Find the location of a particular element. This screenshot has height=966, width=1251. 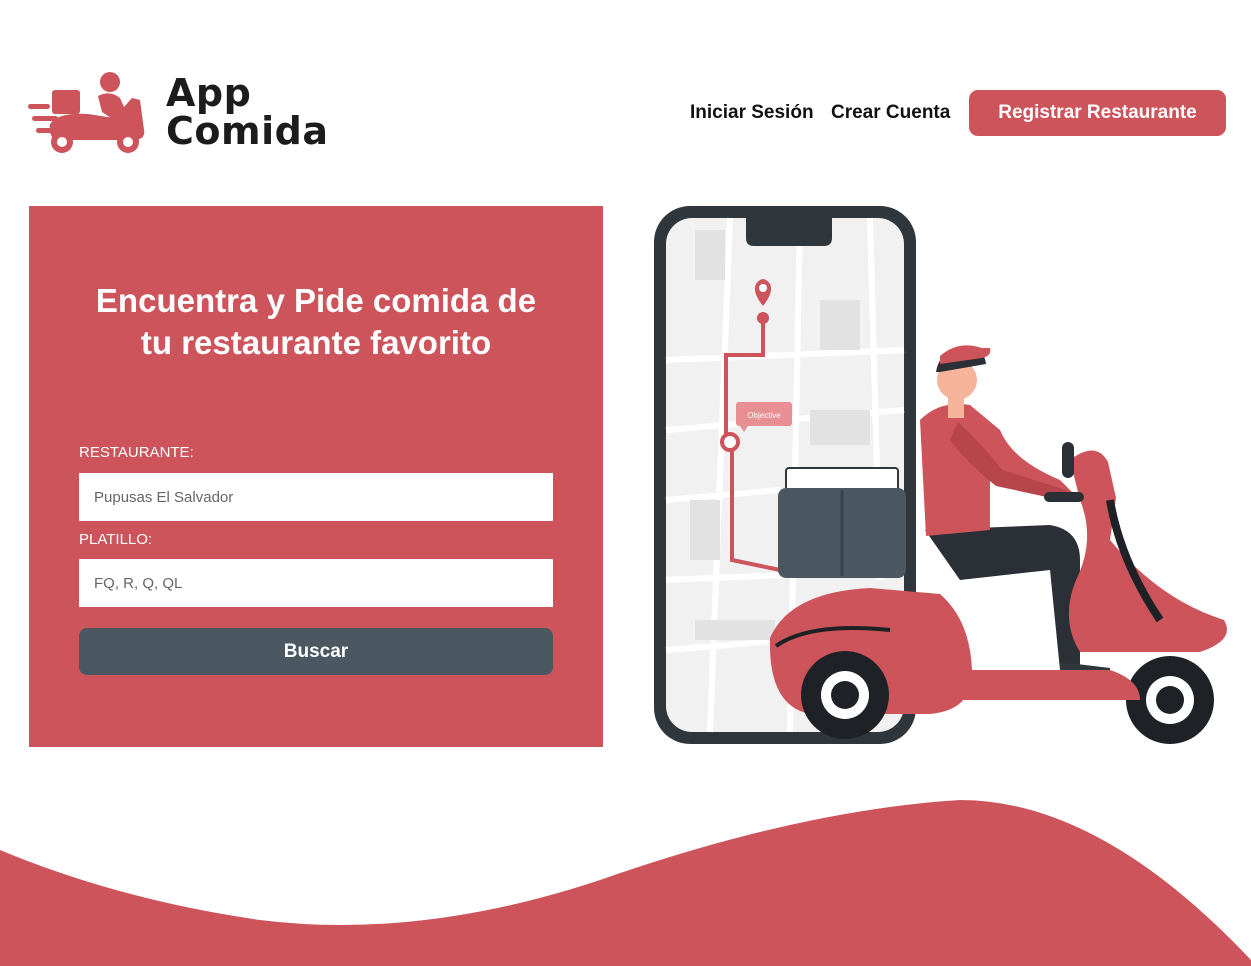

brand-line1: App is located at coordinates (209, 93).